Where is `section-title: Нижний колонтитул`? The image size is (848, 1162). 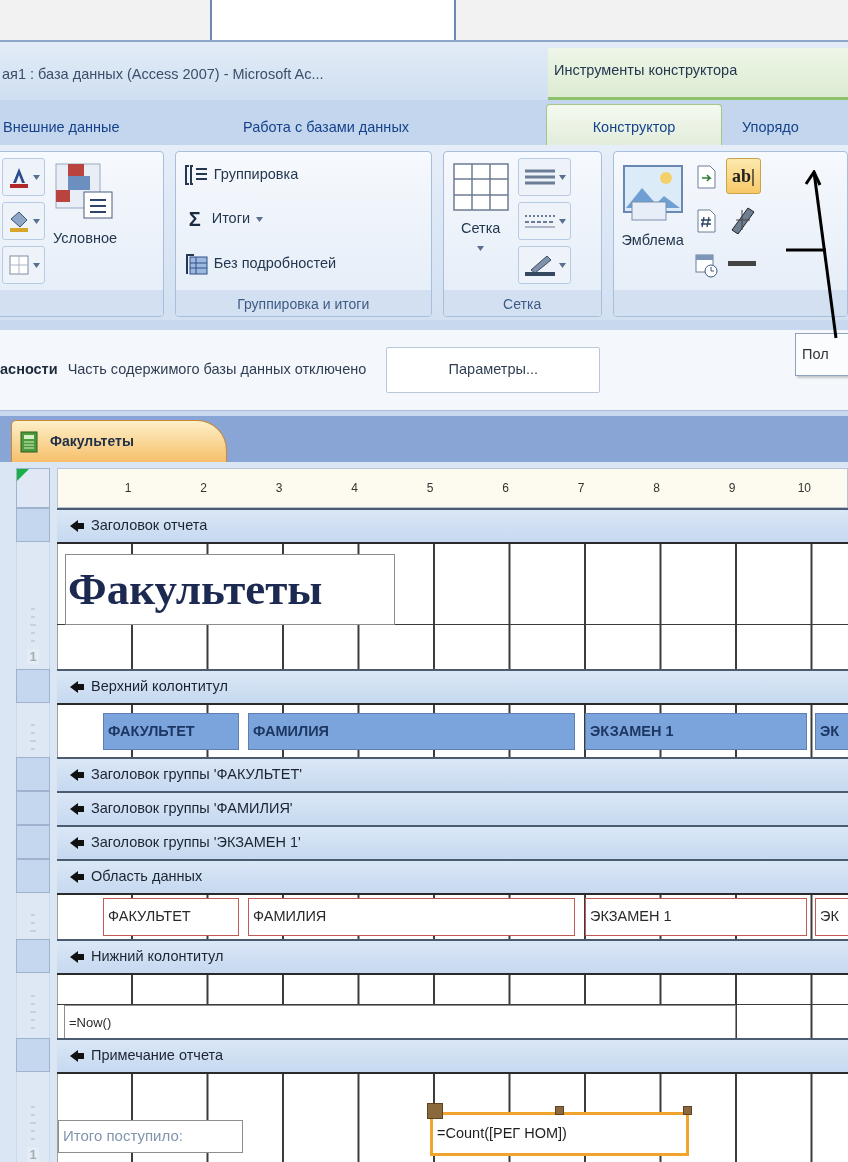 section-title: Нижний колонтитул is located at coordinates (157, 957).